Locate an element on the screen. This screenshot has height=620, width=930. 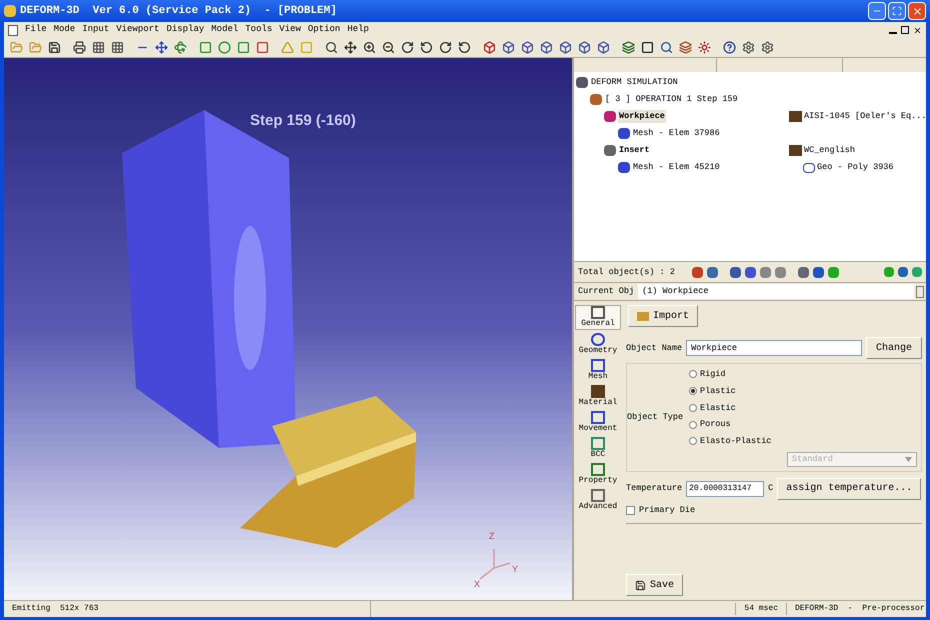
object-type-label: Object Type is located at coordinates (655, 417).